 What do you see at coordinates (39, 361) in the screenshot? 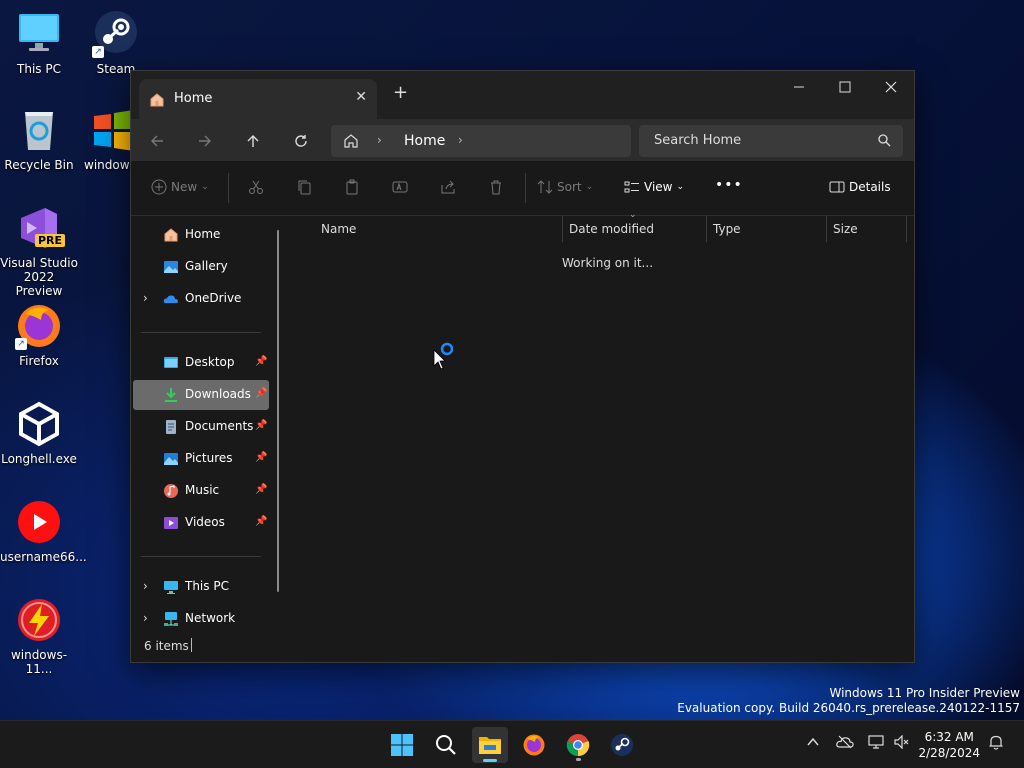
I see `desktop-icon-label: Firefox` at bounding box center [39, 361].